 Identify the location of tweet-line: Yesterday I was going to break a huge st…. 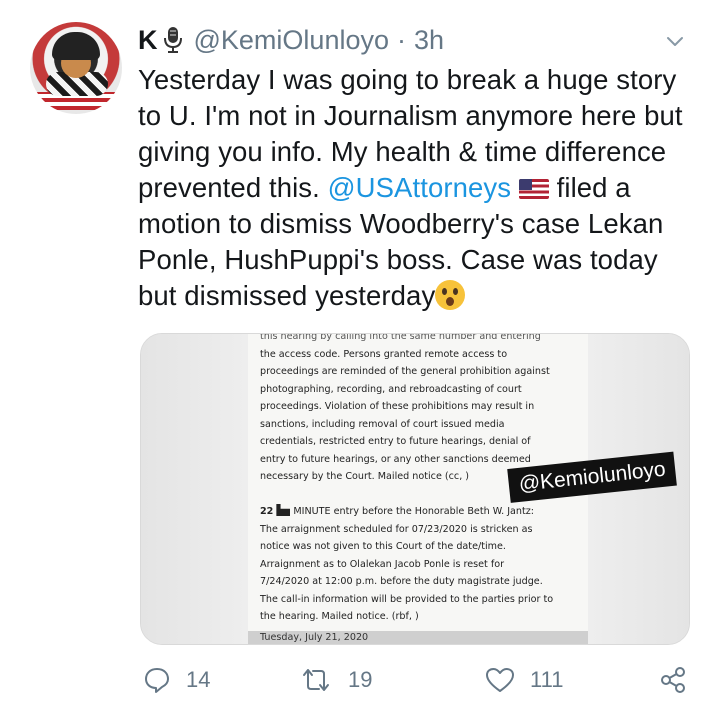
(407, 79).